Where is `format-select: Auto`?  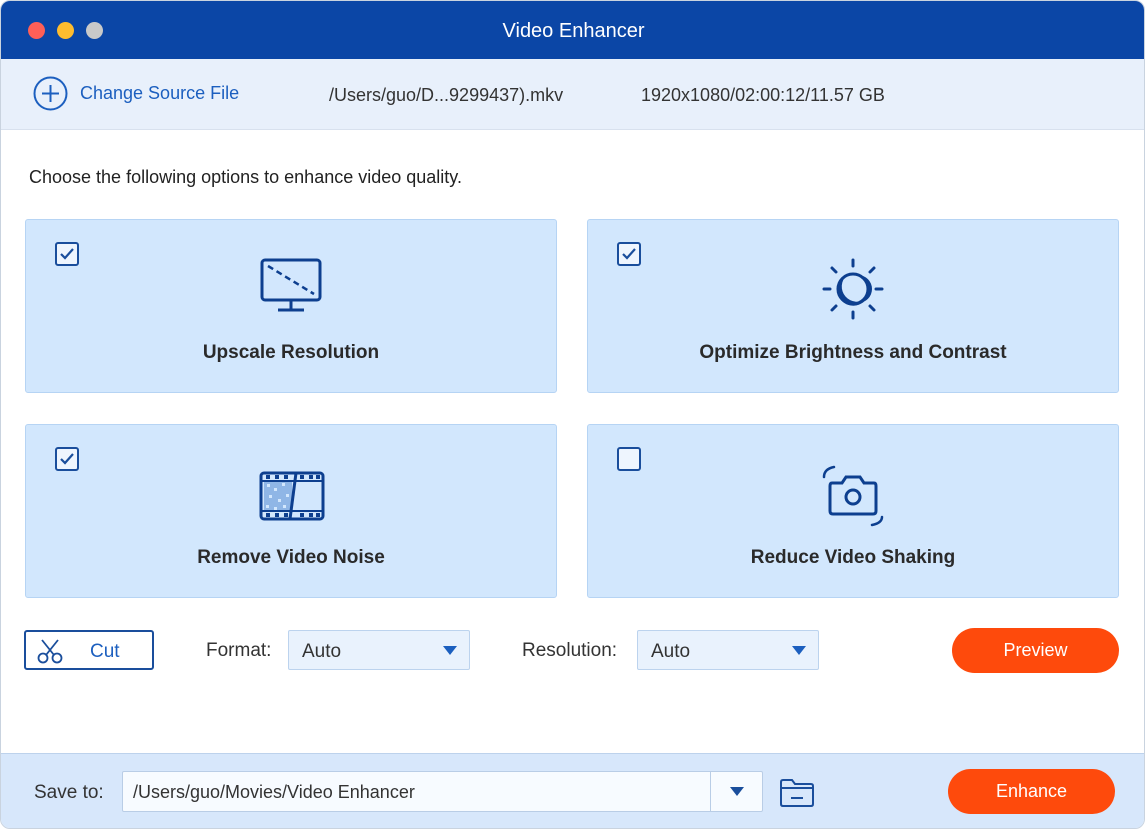 format-select: Auto is located at coordinates (379, 650).